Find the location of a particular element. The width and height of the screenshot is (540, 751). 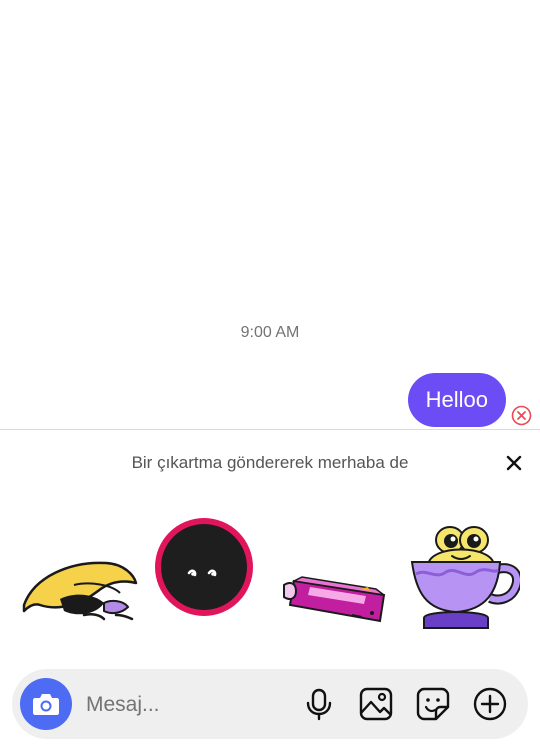

add-icon is located at coordinates (490, 704).